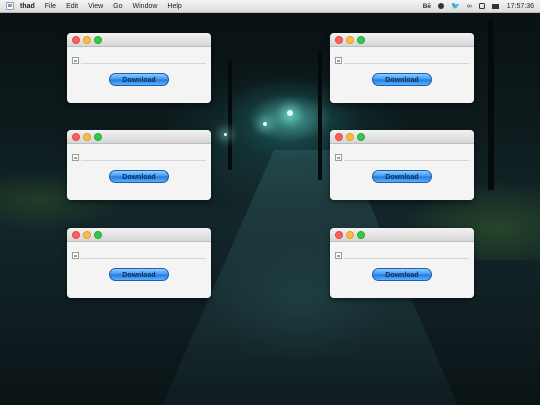 This screenshot has height=405, width=540. Describe the element at coordinates (72, 6) in the screenshot. I see `menu-edit: Edit` at that location.